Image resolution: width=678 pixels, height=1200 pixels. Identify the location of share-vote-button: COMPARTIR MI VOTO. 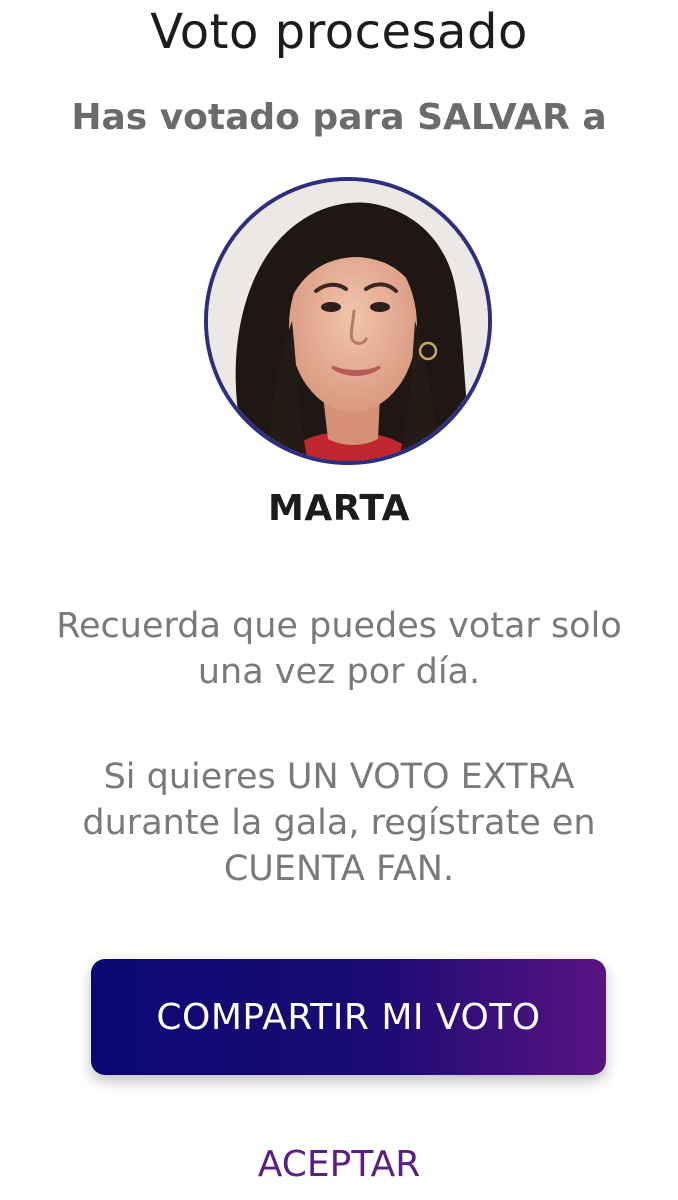
(348, 1017).